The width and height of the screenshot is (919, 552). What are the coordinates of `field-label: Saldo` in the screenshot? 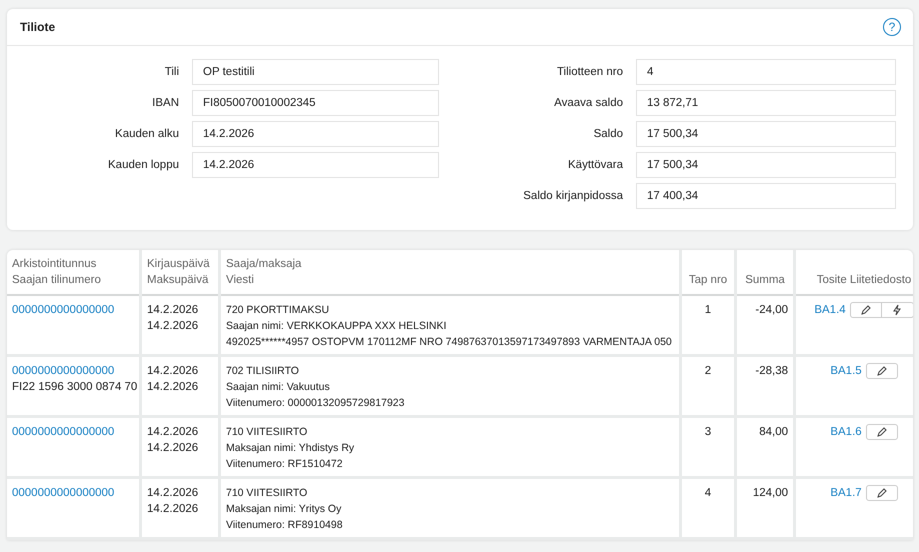 It's located at (607, 134).